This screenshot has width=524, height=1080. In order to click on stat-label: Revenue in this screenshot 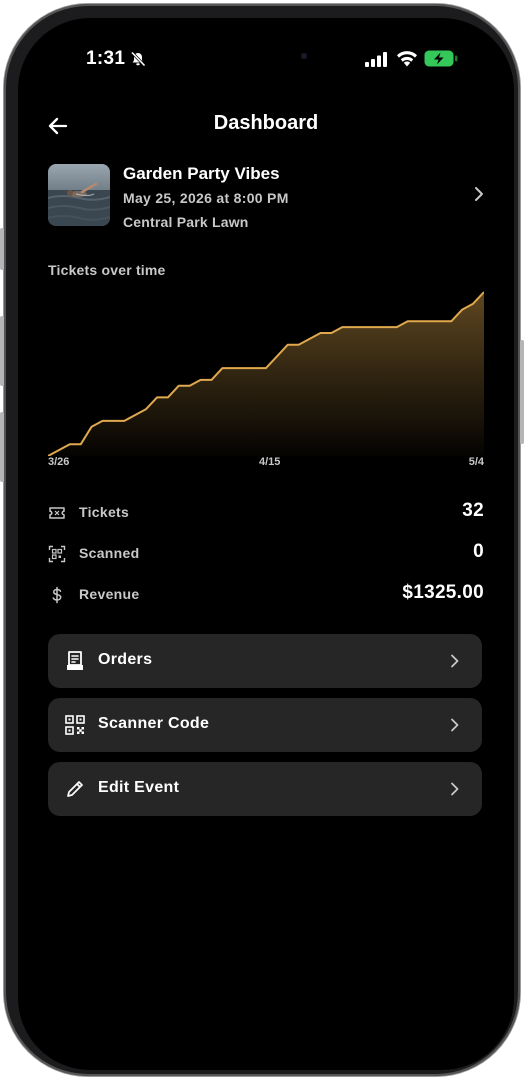, I will do `click(109, 594)`.